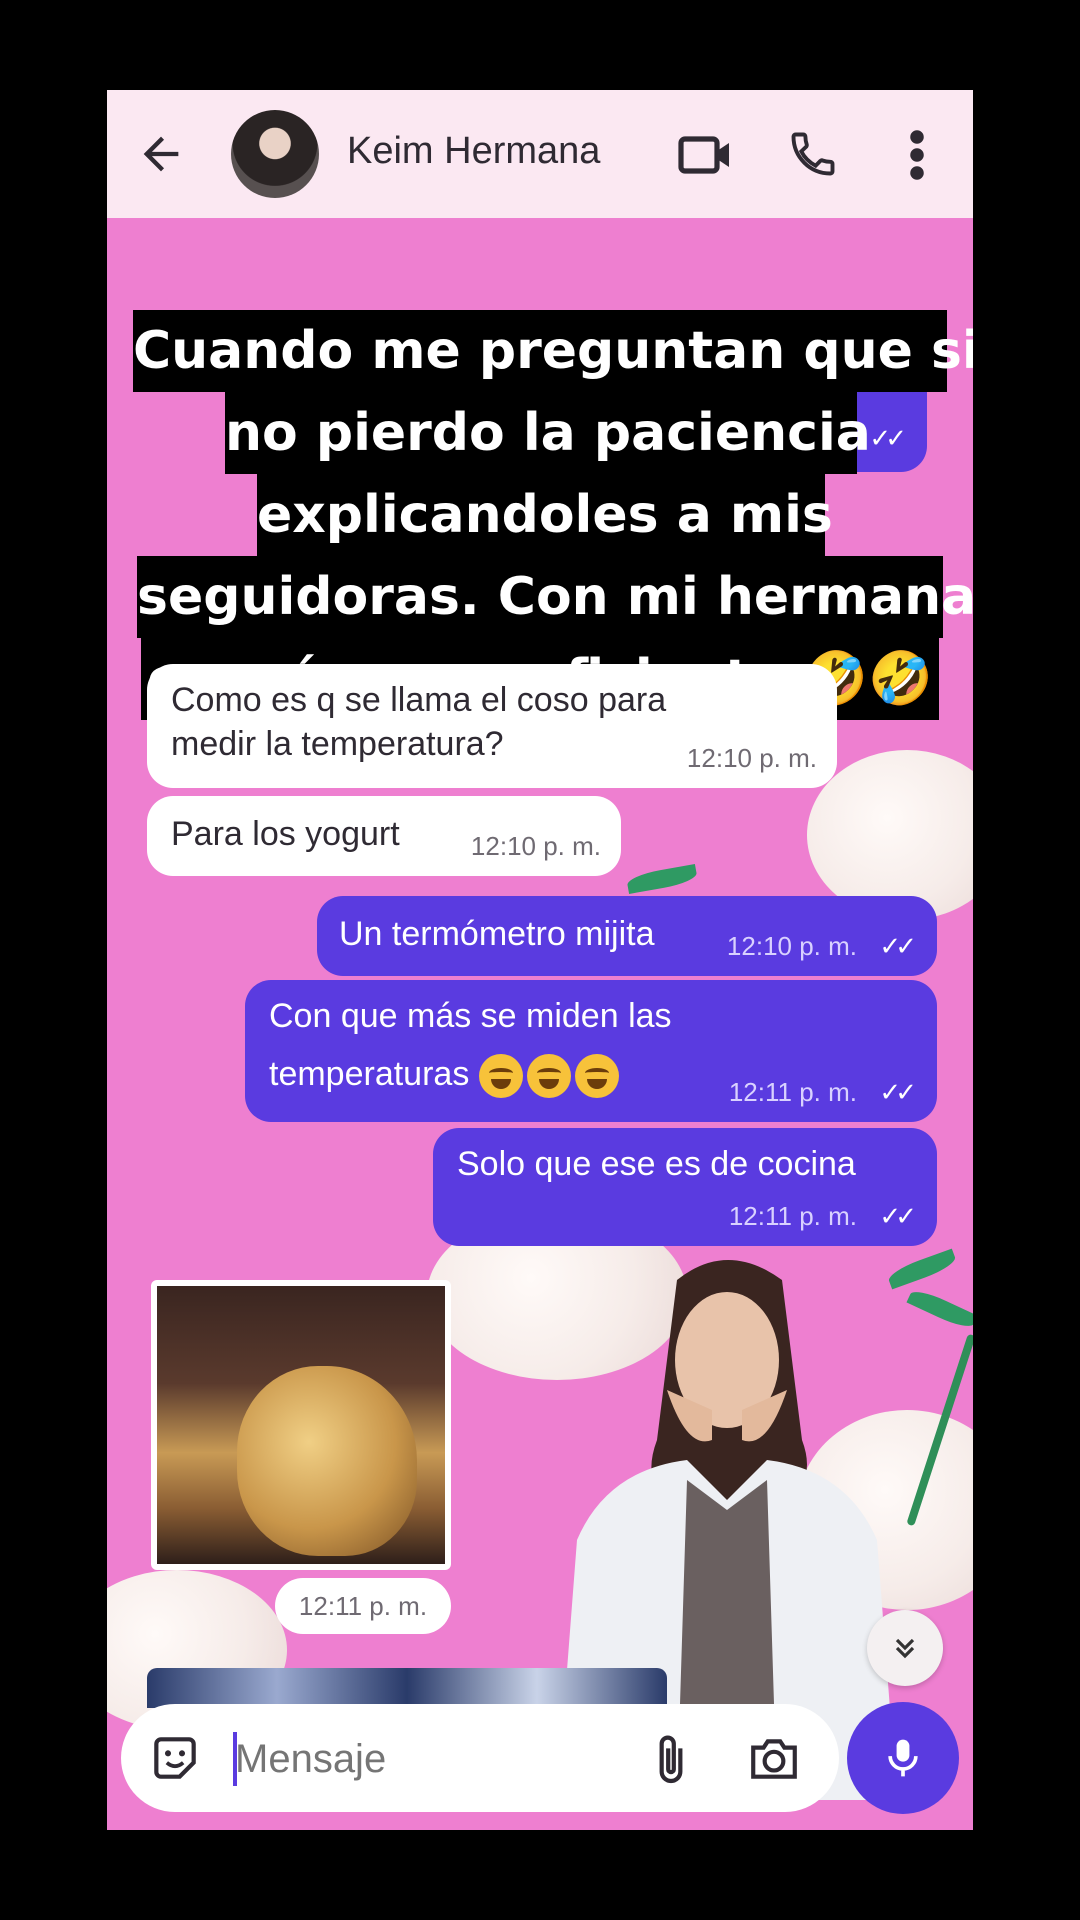  I want to click on caption-line: Cuando me preguntan que si, so click(553, 351).